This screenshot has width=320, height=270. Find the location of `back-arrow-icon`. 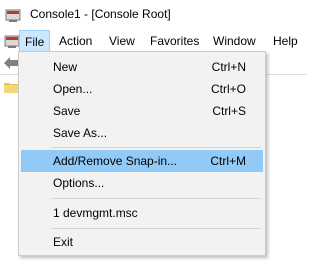

back-arrow-icon is located at coordinates (11, 63).